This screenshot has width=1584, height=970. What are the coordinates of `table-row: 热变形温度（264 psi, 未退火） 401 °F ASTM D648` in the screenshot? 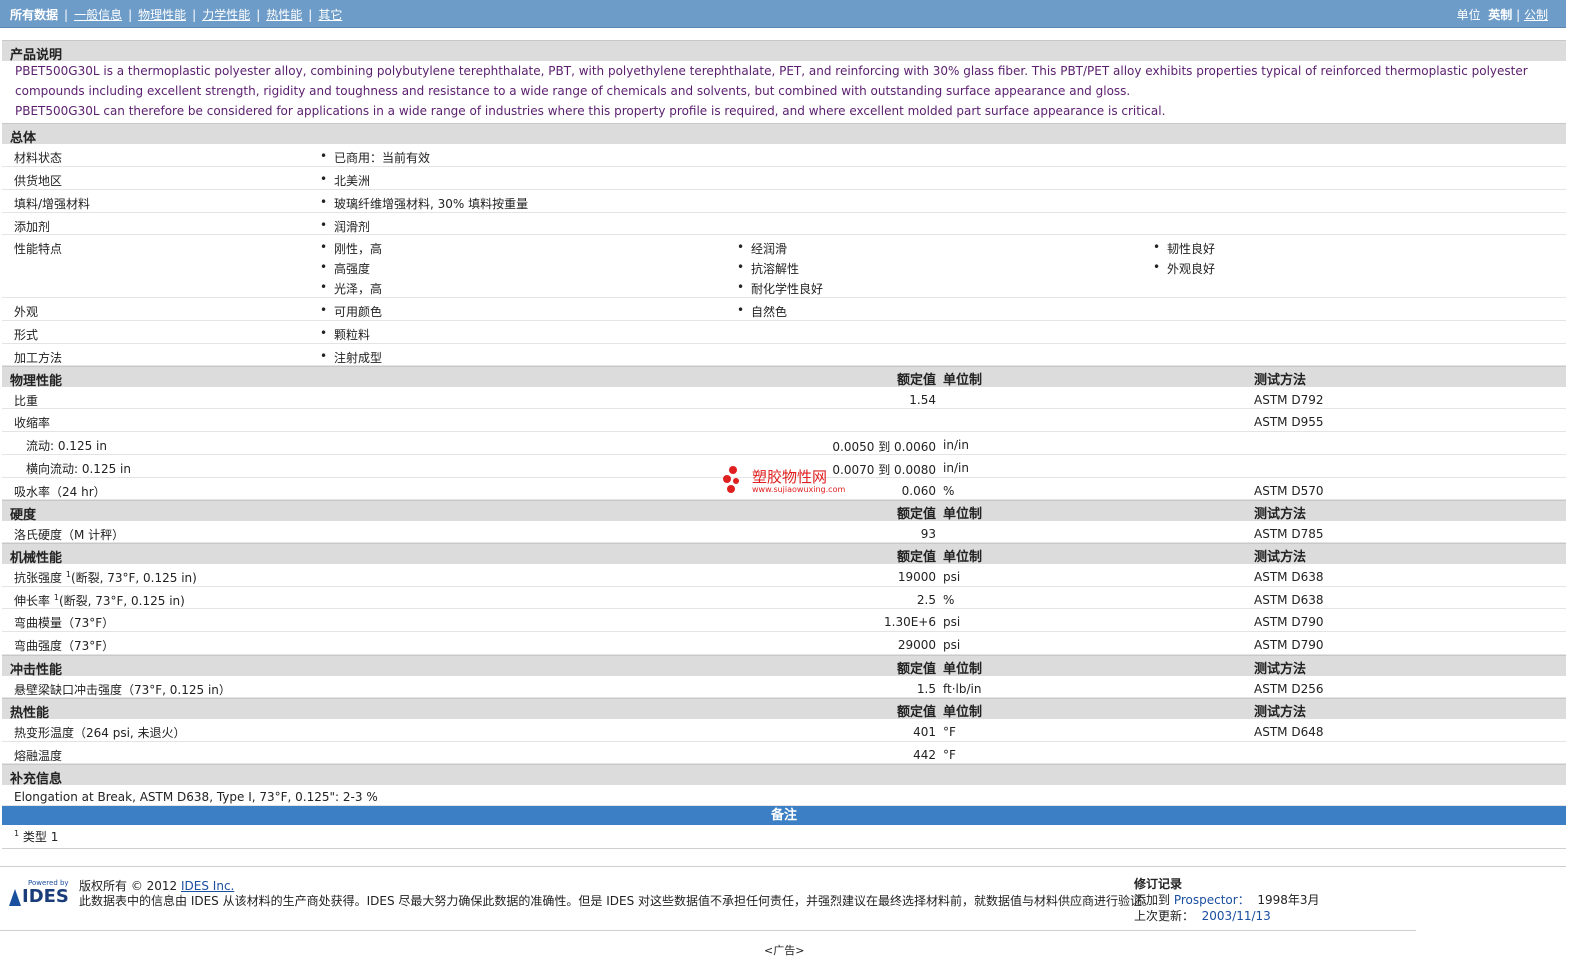 It's located at (784, 730).